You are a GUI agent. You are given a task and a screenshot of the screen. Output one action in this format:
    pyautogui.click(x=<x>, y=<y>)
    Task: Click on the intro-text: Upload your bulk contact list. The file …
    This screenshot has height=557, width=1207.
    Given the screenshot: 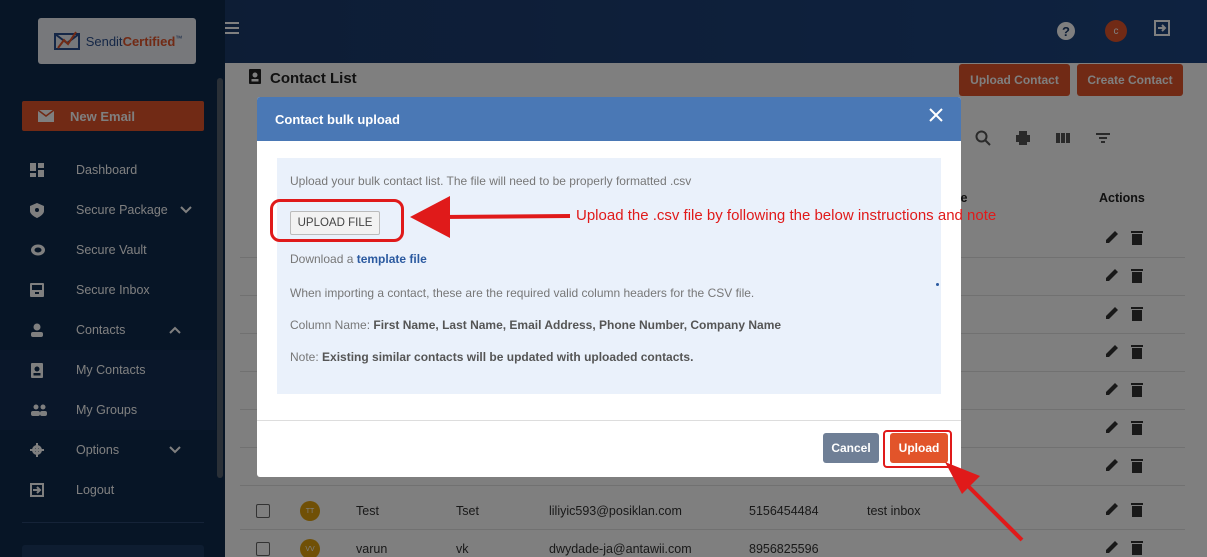 What is the action you would take?
    pyautogui.click(x=491, y=181)
    